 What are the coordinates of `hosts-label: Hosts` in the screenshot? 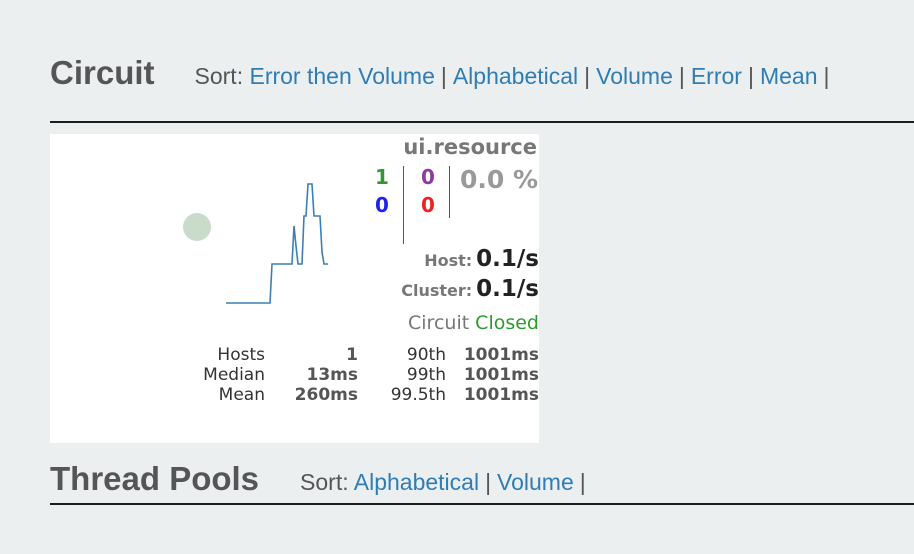 It's located at (241, 355).